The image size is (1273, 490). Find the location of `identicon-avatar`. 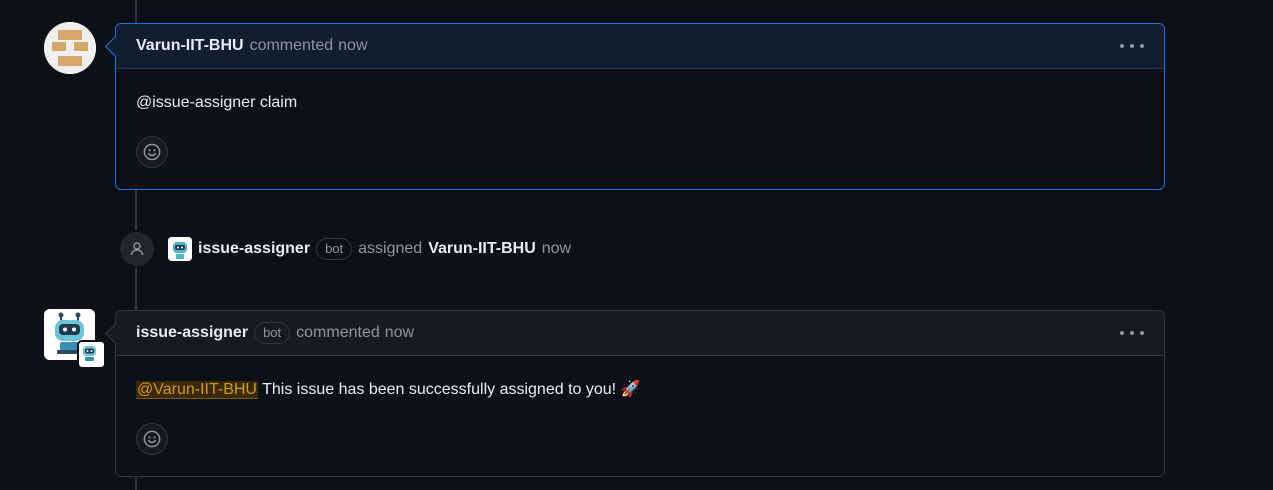

identicon-avatar is located at coordinates (70, 48).